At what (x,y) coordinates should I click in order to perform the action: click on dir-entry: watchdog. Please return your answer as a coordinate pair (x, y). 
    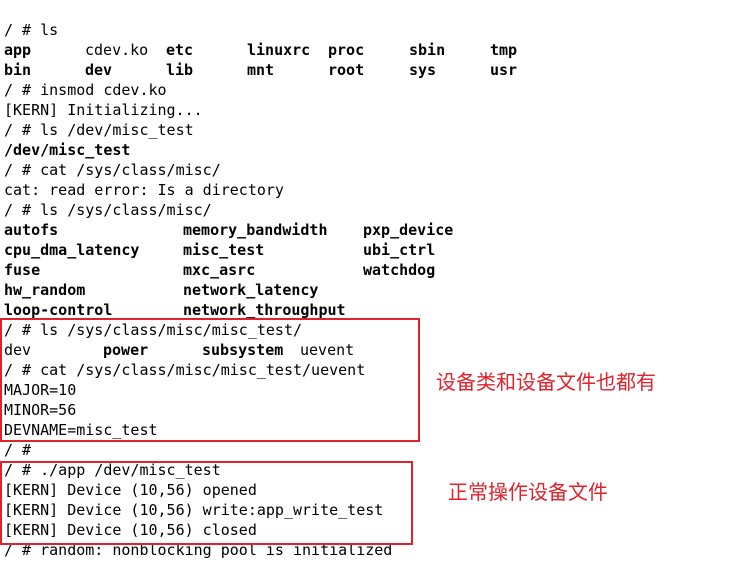
    Looking at the image, I should click on (399, 270).